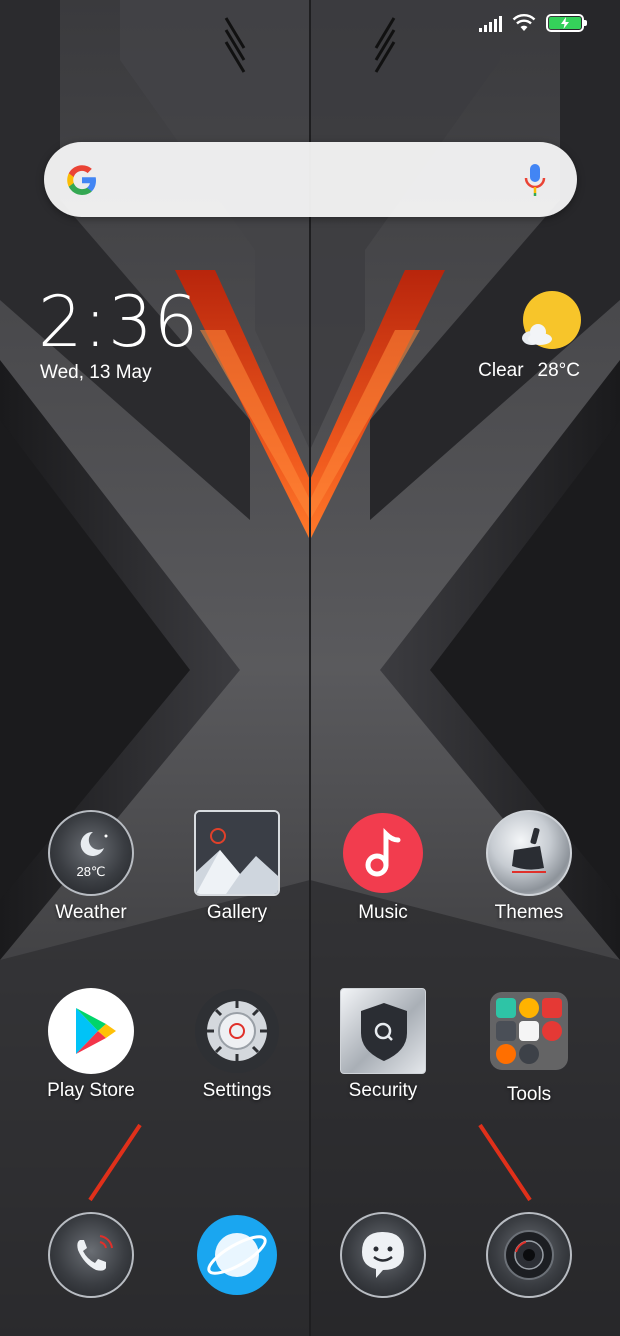  I want to click on weather-summary: Clear 28°C, so click(529, 371).